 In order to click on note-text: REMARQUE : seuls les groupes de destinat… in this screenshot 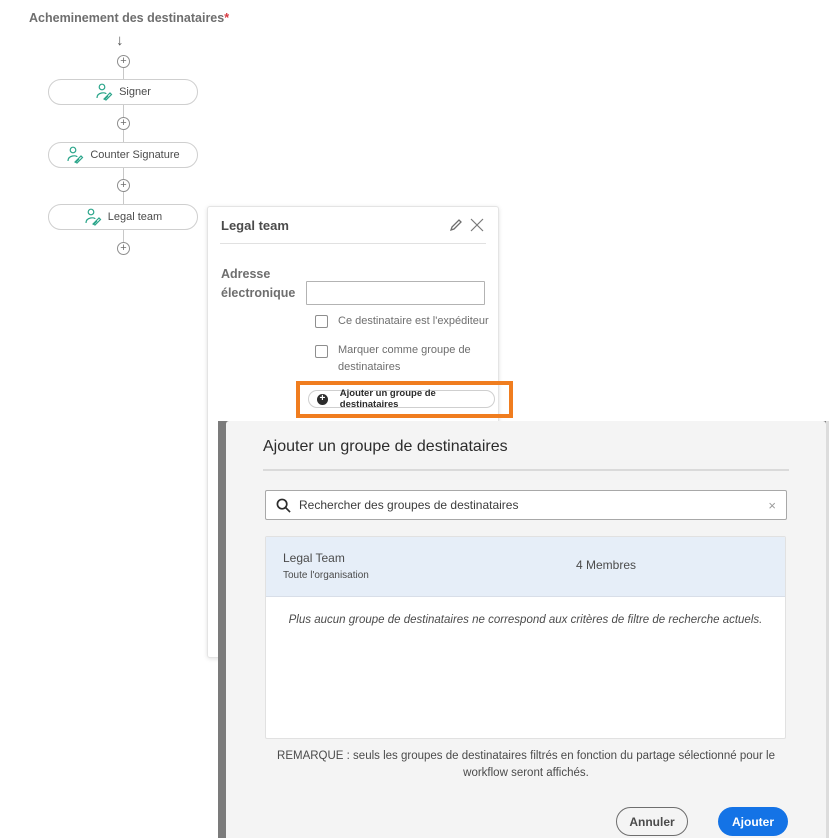, I will do `click(526, 764)`.